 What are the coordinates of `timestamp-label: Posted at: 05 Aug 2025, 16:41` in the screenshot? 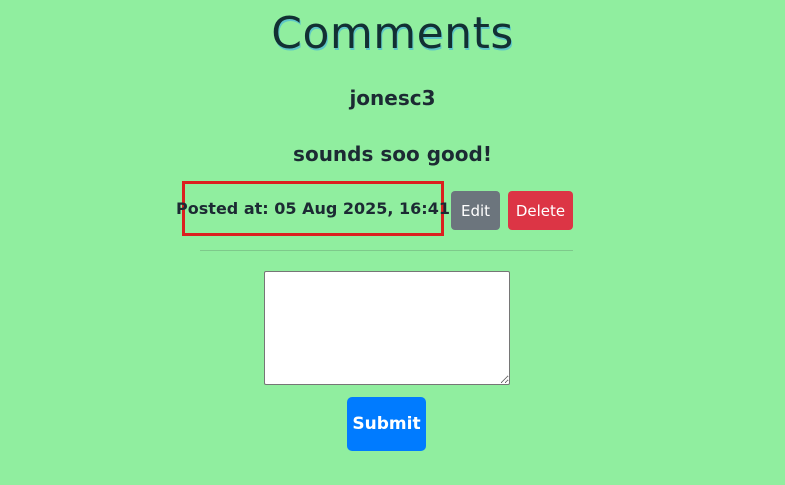 It's located at (313, 208).